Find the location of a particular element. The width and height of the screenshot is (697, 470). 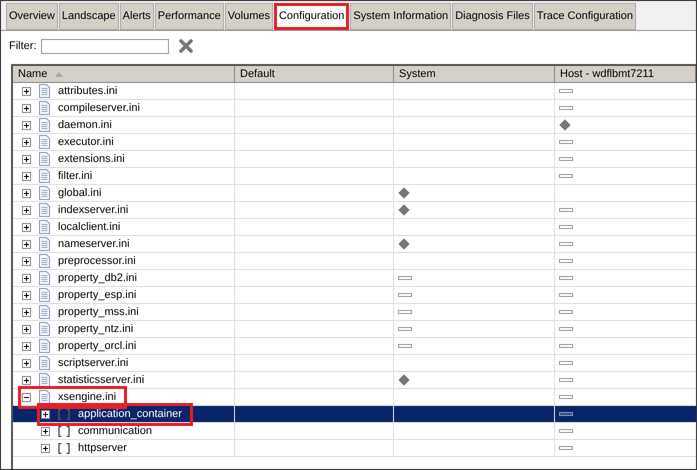

tree-item: communication is located at coordinates (100, 431).